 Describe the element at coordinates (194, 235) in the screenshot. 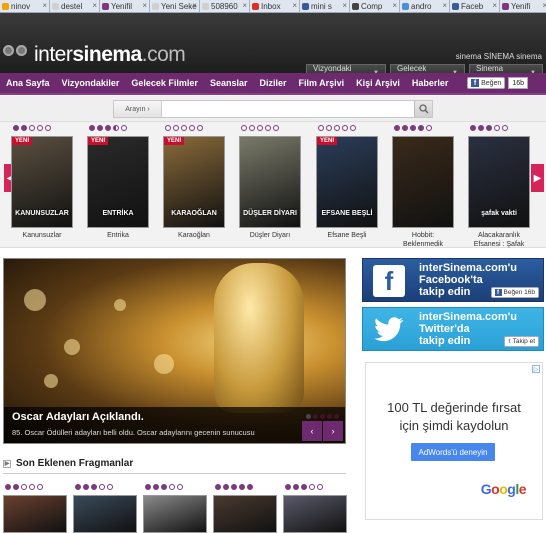

I see `movie-title: Karaoğlan` at that location.